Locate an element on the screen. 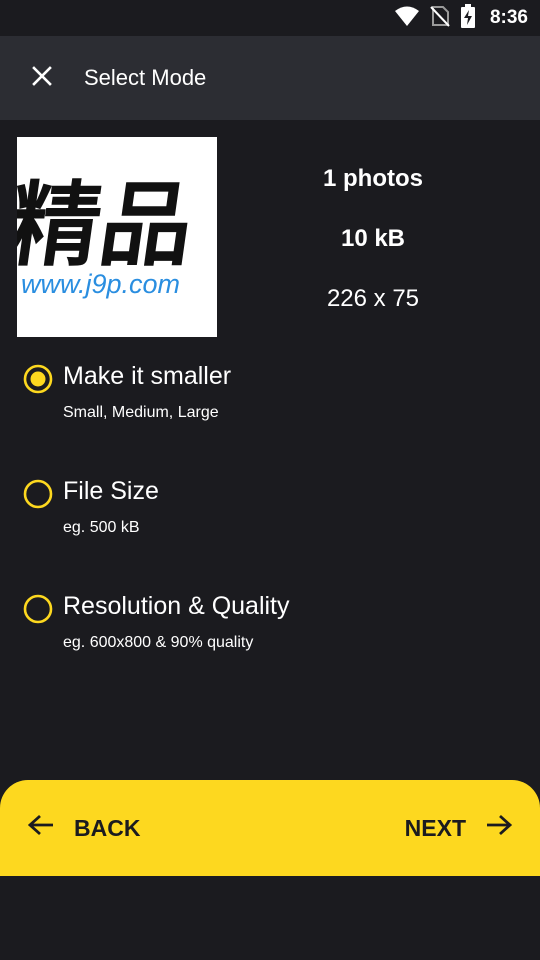 The image size is (540, 960). thumbnail-image: 精品 www.j9p.com is located at coordinates (117, 237).